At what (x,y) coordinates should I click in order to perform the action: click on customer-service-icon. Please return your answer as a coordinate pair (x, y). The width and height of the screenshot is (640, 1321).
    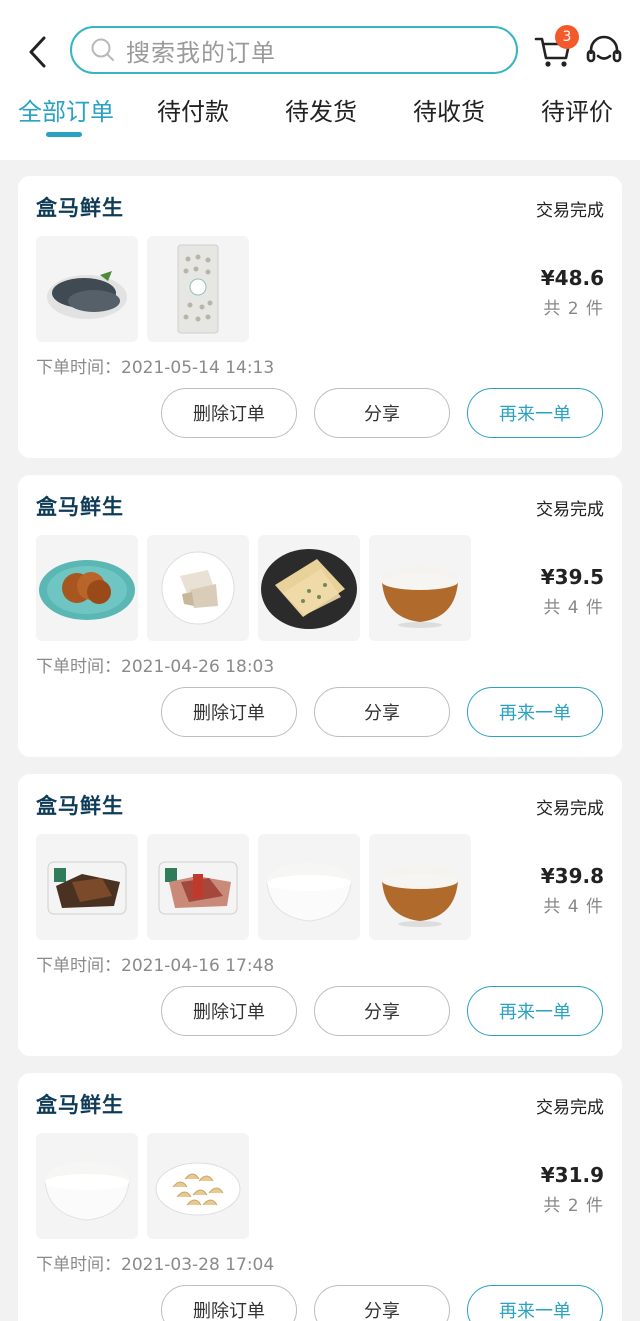
    Looking at the image, I should click on (604, 52).